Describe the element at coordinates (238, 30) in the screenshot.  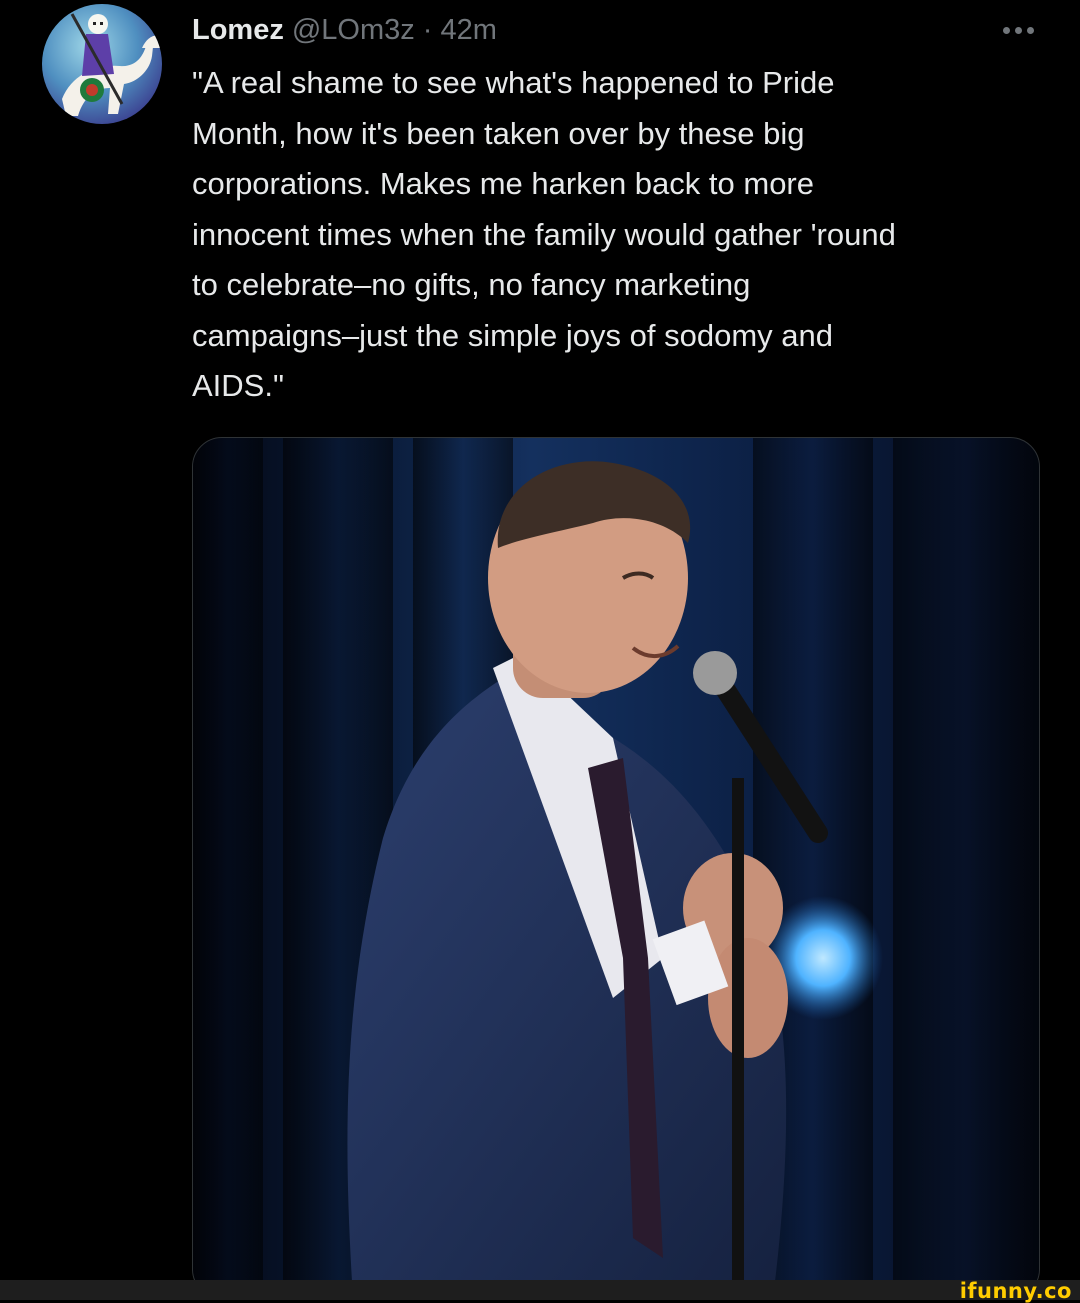
I see `author-display-name: Lomez` at that location.